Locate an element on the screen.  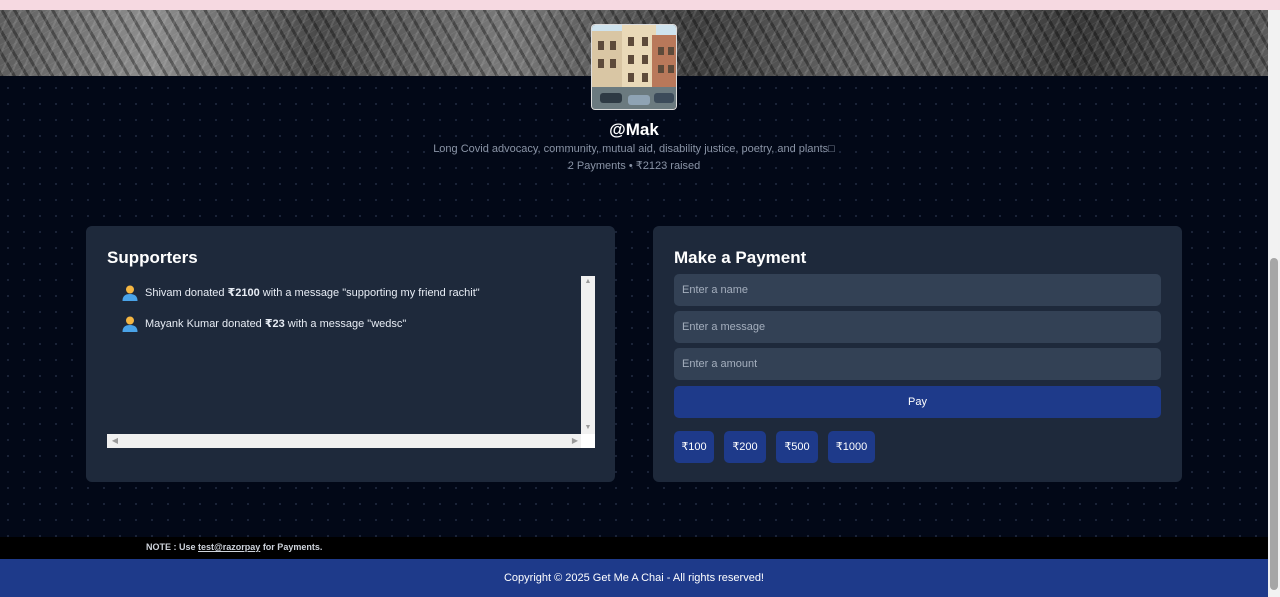
page-scrollbar is located at coordinates (1274, 303).